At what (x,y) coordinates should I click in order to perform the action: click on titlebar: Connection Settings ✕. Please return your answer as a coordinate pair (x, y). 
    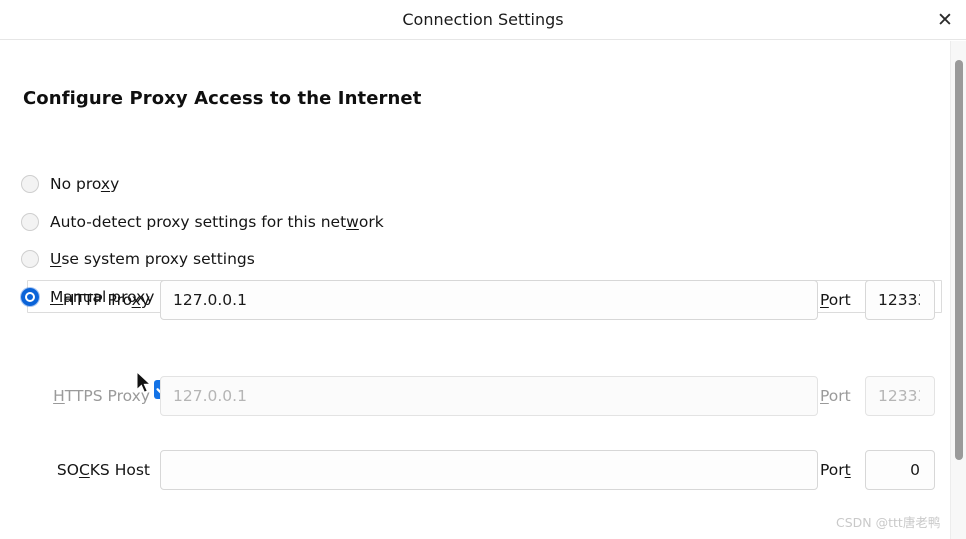
    Looking at the image, I should click on (483, 20).